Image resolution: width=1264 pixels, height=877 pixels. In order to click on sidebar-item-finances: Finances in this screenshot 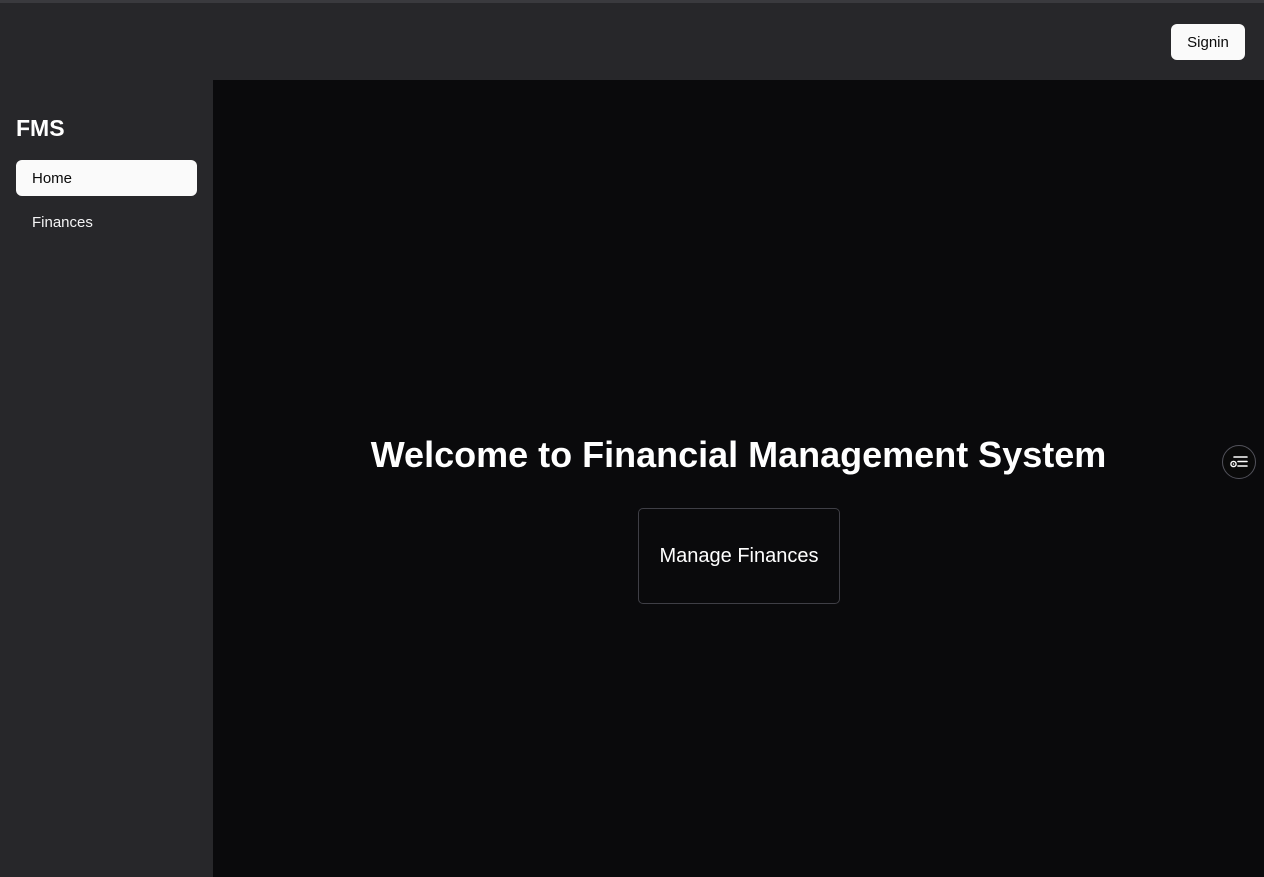, I will do `click(106, 222)`.